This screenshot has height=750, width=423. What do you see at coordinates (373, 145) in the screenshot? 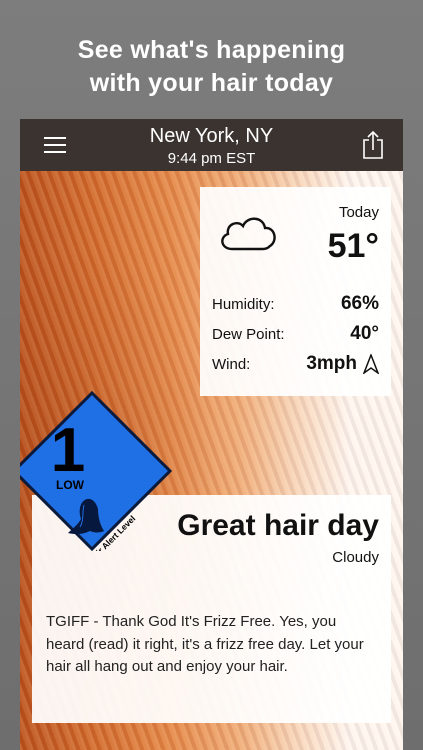
I see `share-icon` at bounding box center [373, 145].